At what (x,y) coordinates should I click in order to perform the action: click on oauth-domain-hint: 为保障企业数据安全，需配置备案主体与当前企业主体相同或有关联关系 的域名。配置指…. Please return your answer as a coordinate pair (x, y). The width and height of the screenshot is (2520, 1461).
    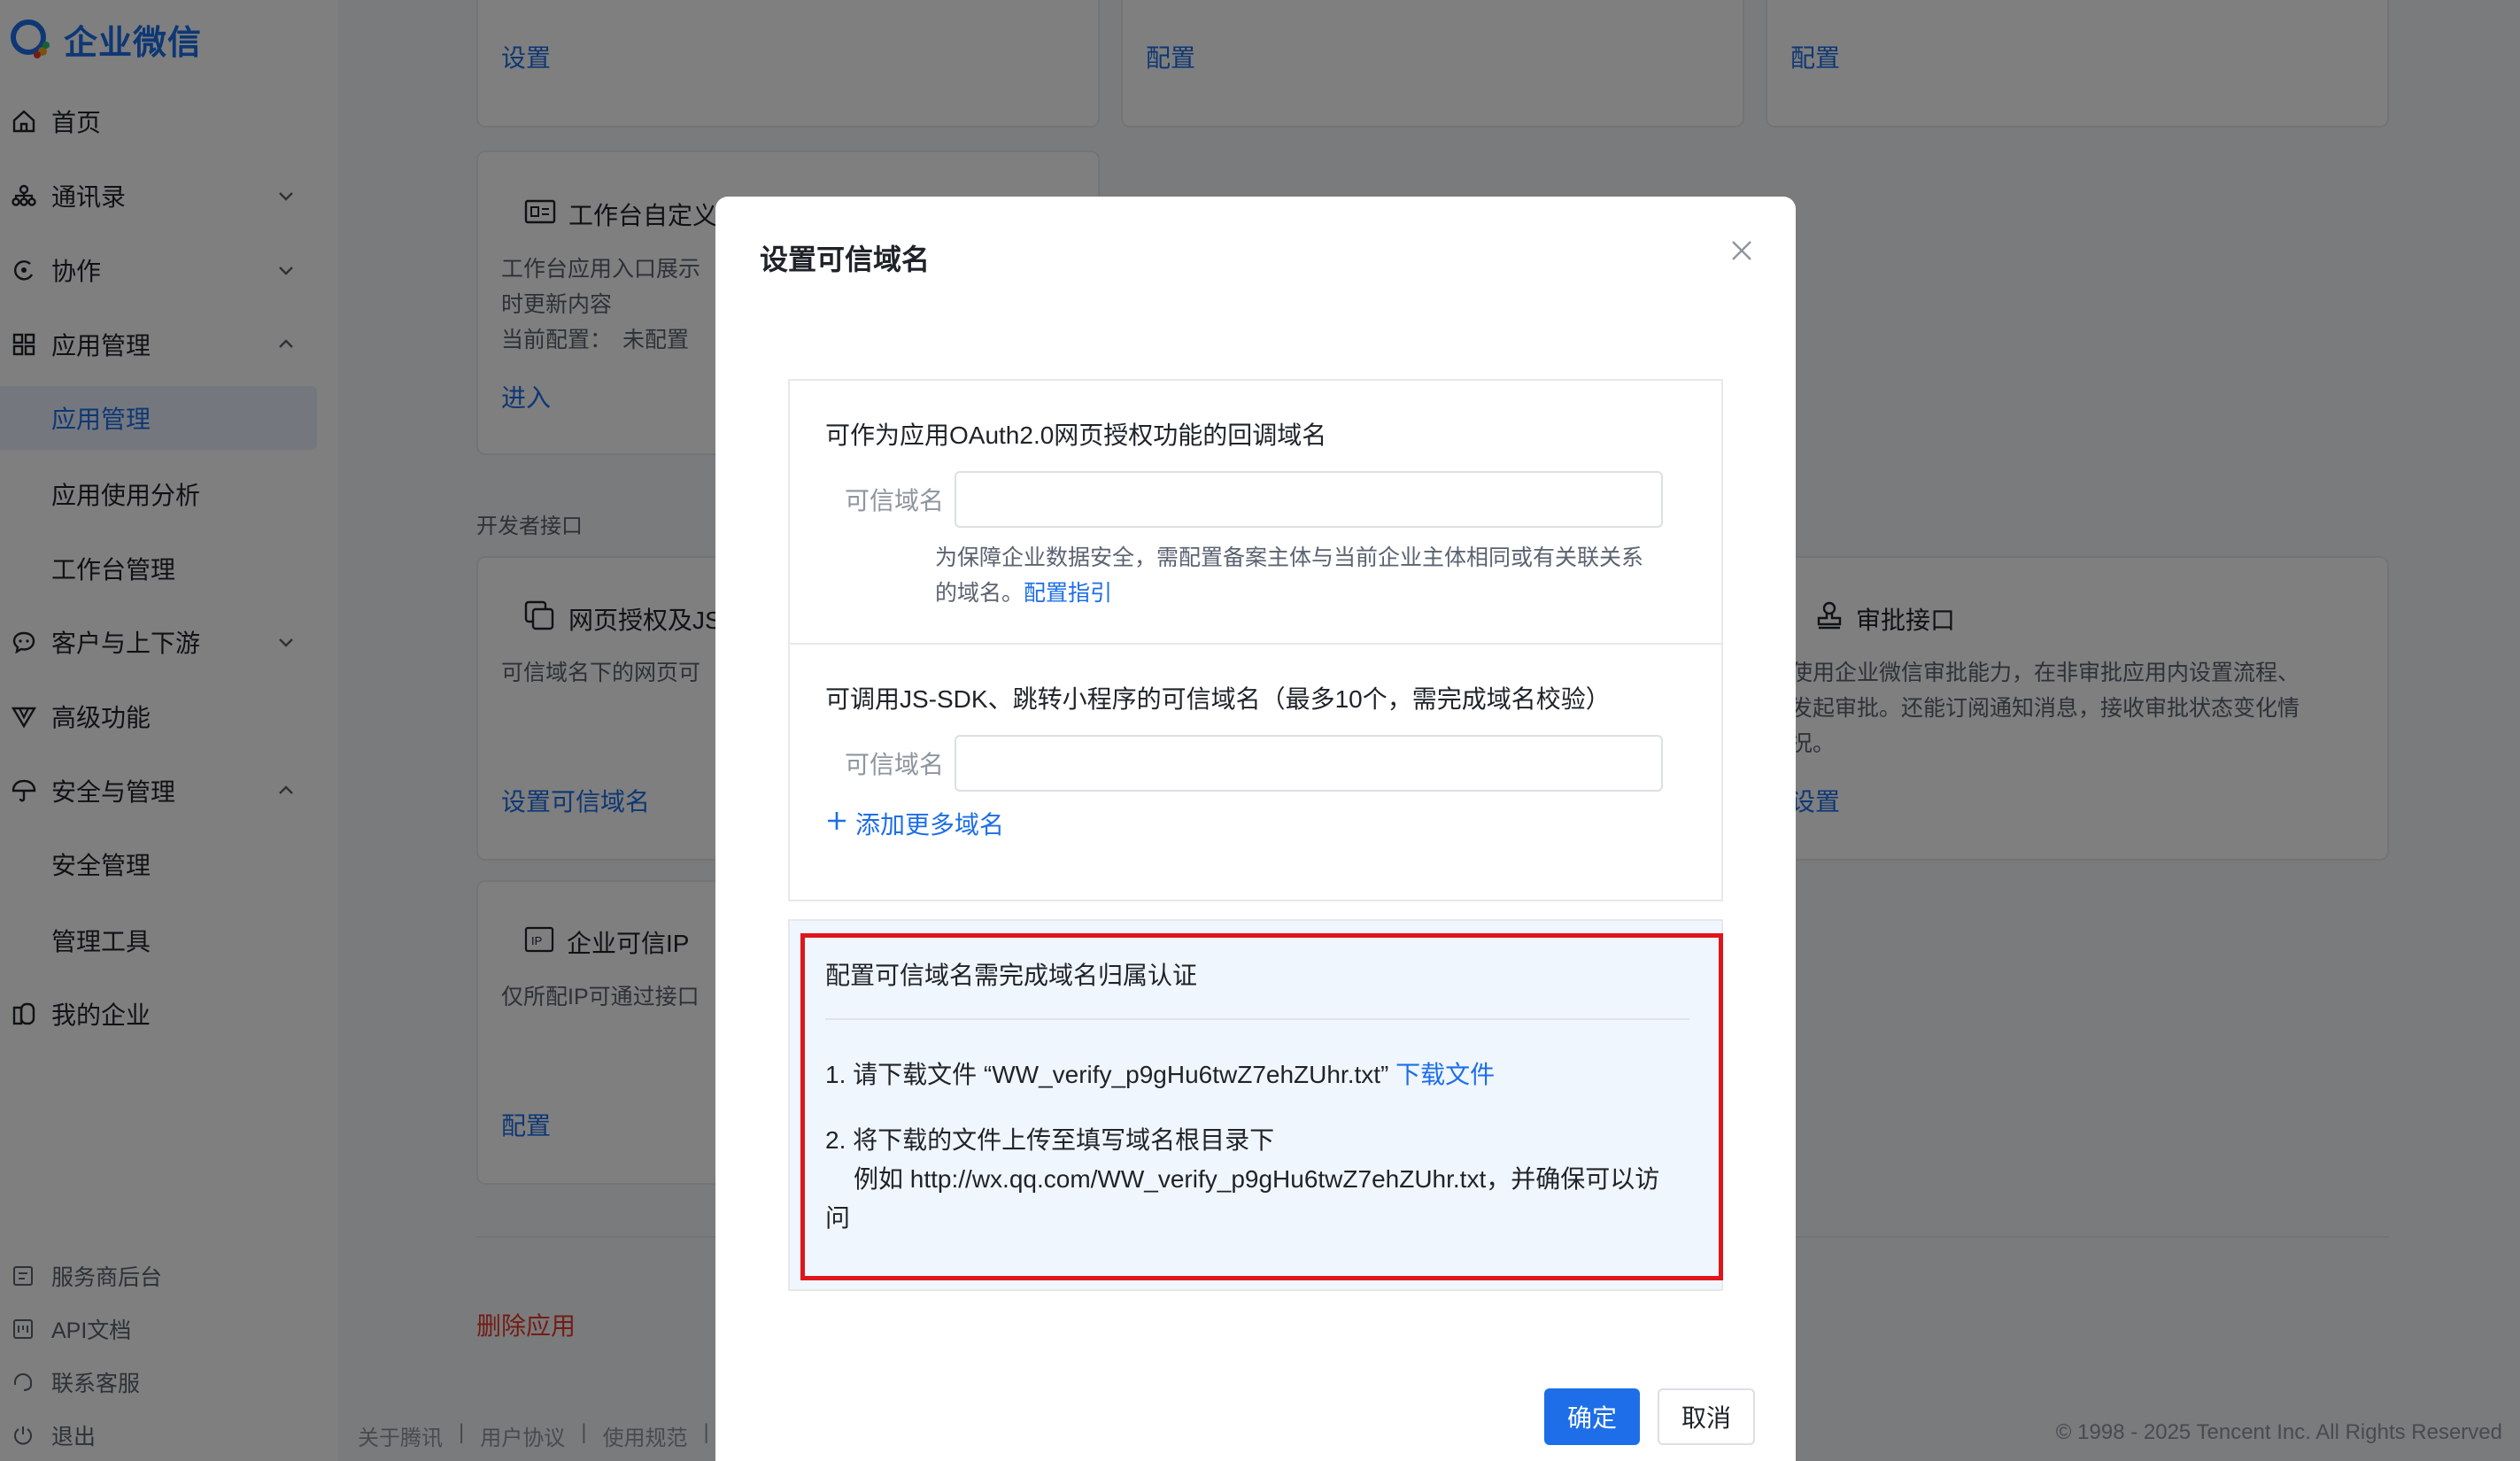
    Looking at the image, I should click on (1289, 575).